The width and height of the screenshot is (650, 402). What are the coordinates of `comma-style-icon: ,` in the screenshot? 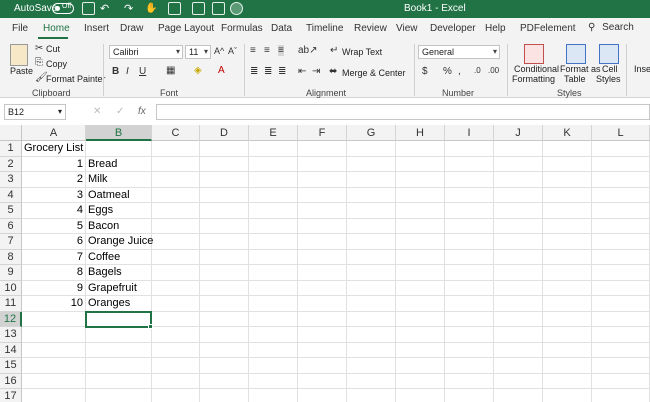 It's located at (459, 71).